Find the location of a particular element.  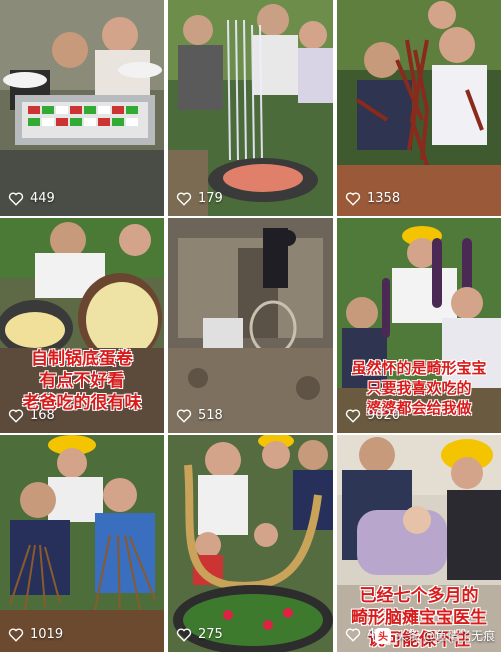

caption-line-1: 虽然怀的是畸形宝宝 is located at coordinates (419, 368).